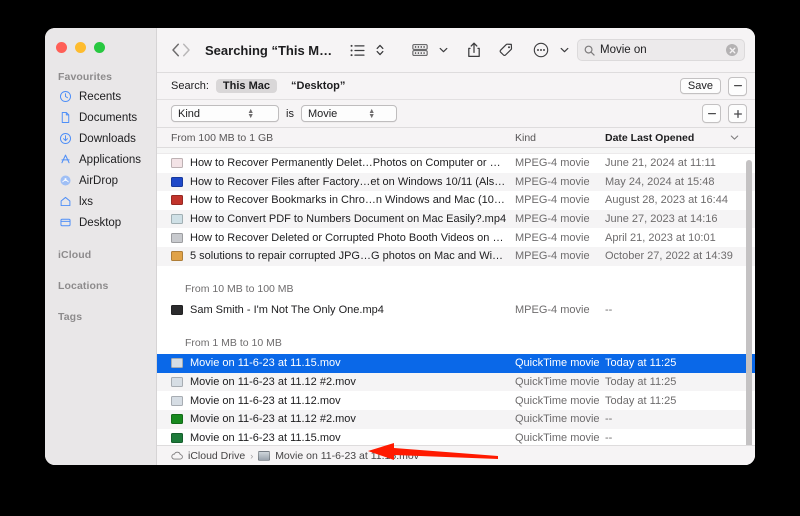 The width and height of the screenshot is (800, 516). What do you see at coordinates (177, 456) in the screenshot?
I see `cloud-icon` at bounding box center [177, 456].